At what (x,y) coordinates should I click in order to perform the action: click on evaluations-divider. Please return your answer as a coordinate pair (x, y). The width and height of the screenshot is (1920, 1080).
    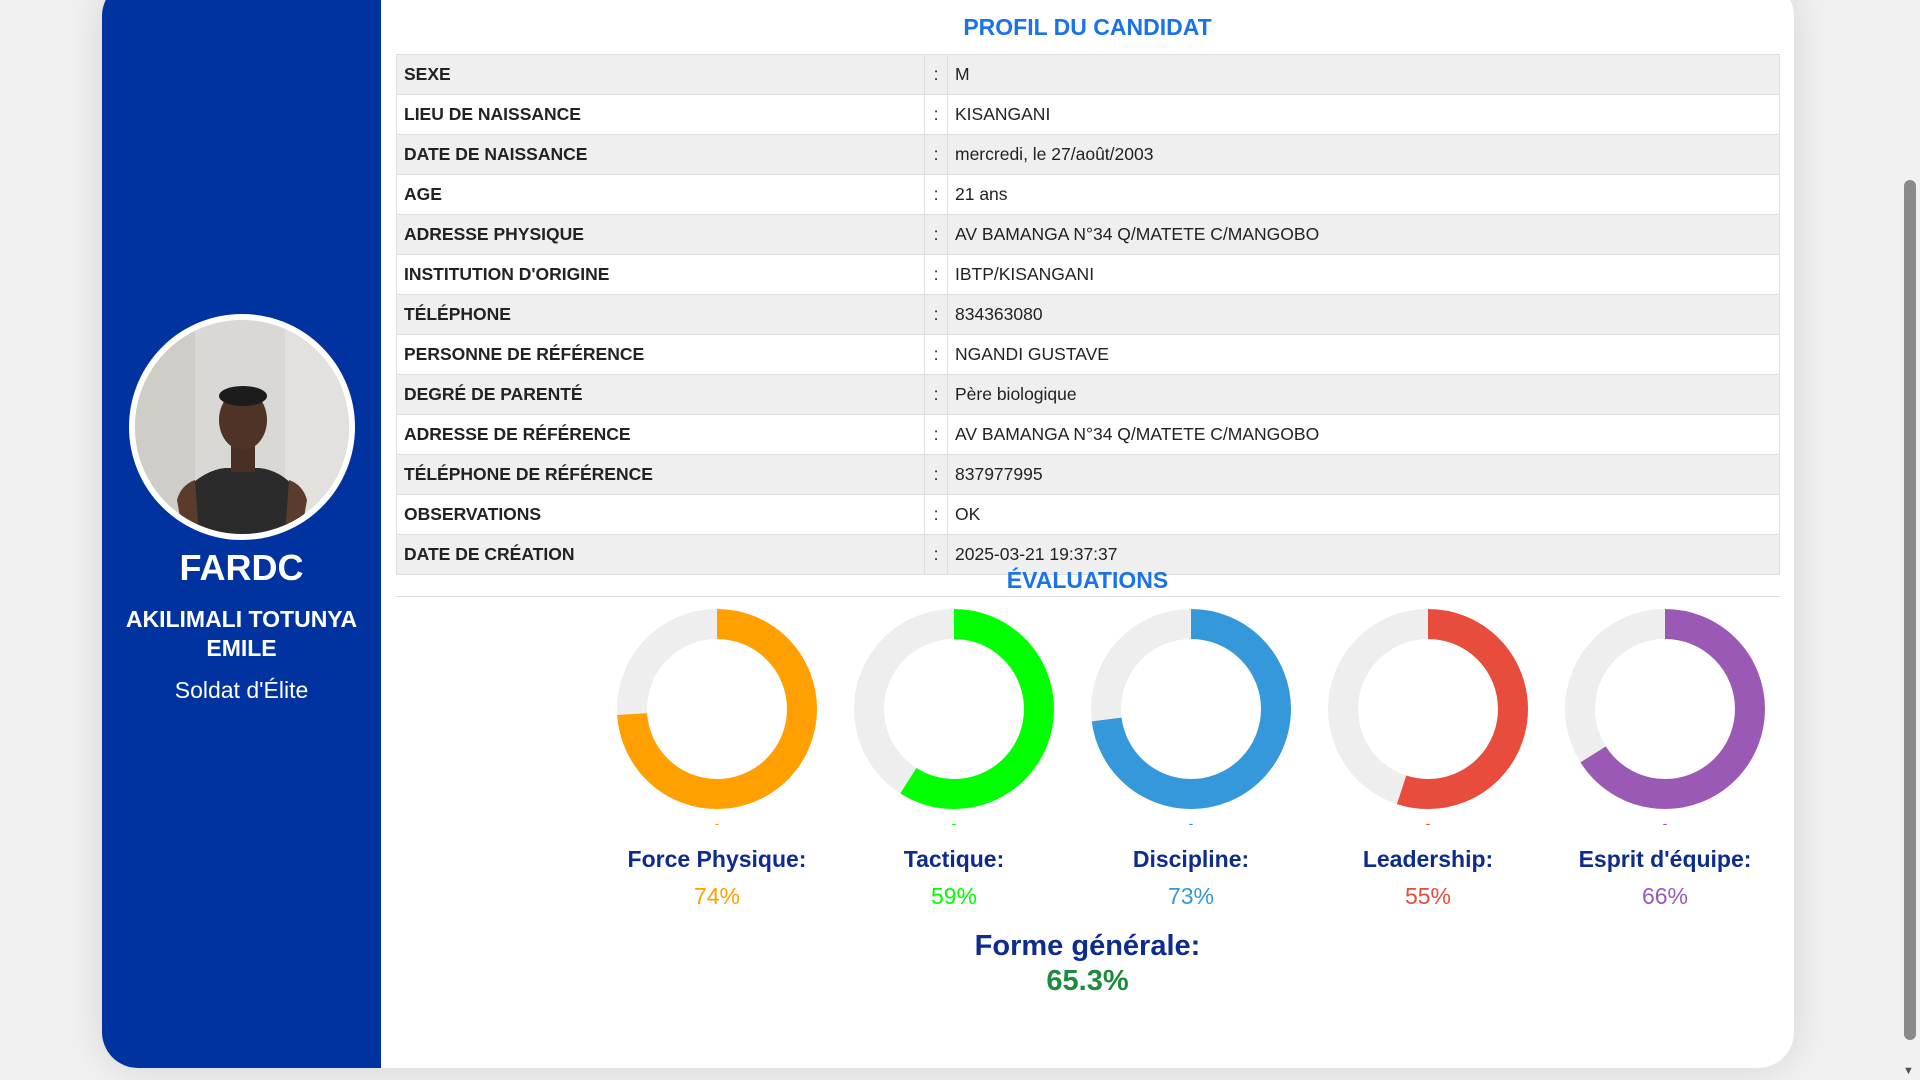
    Looking at the image, I should click on (1088, 596).